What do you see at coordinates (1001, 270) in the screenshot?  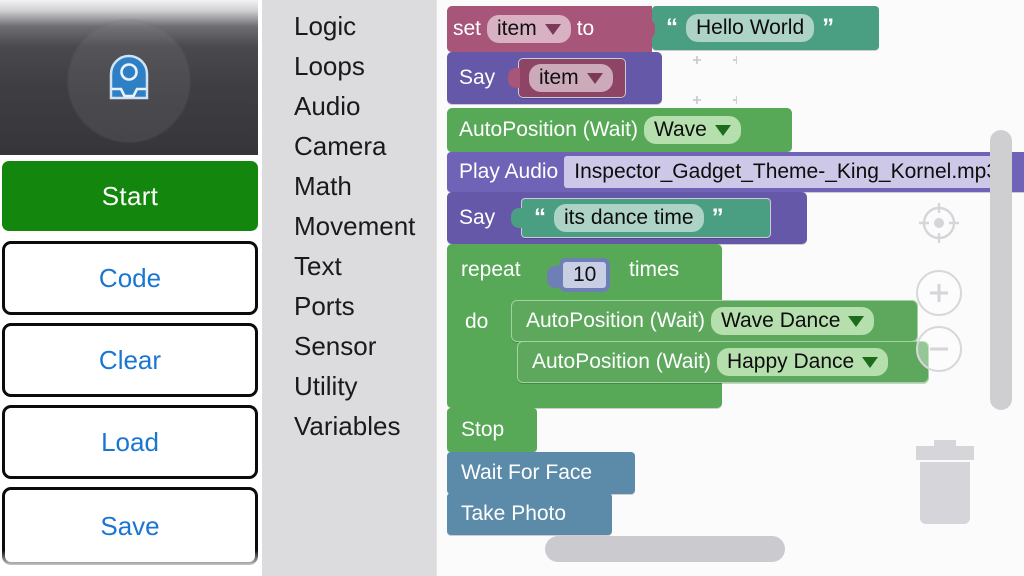 I see `vertical-scrollbar` at bounding box center [1001, 270].